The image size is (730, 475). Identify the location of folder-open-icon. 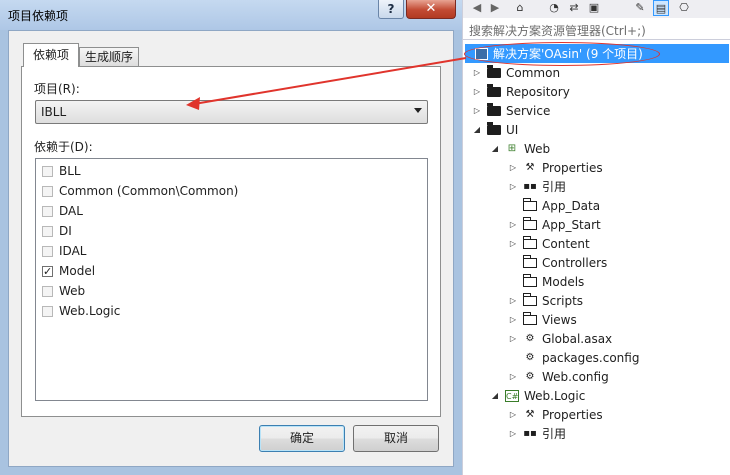
(494, 128).